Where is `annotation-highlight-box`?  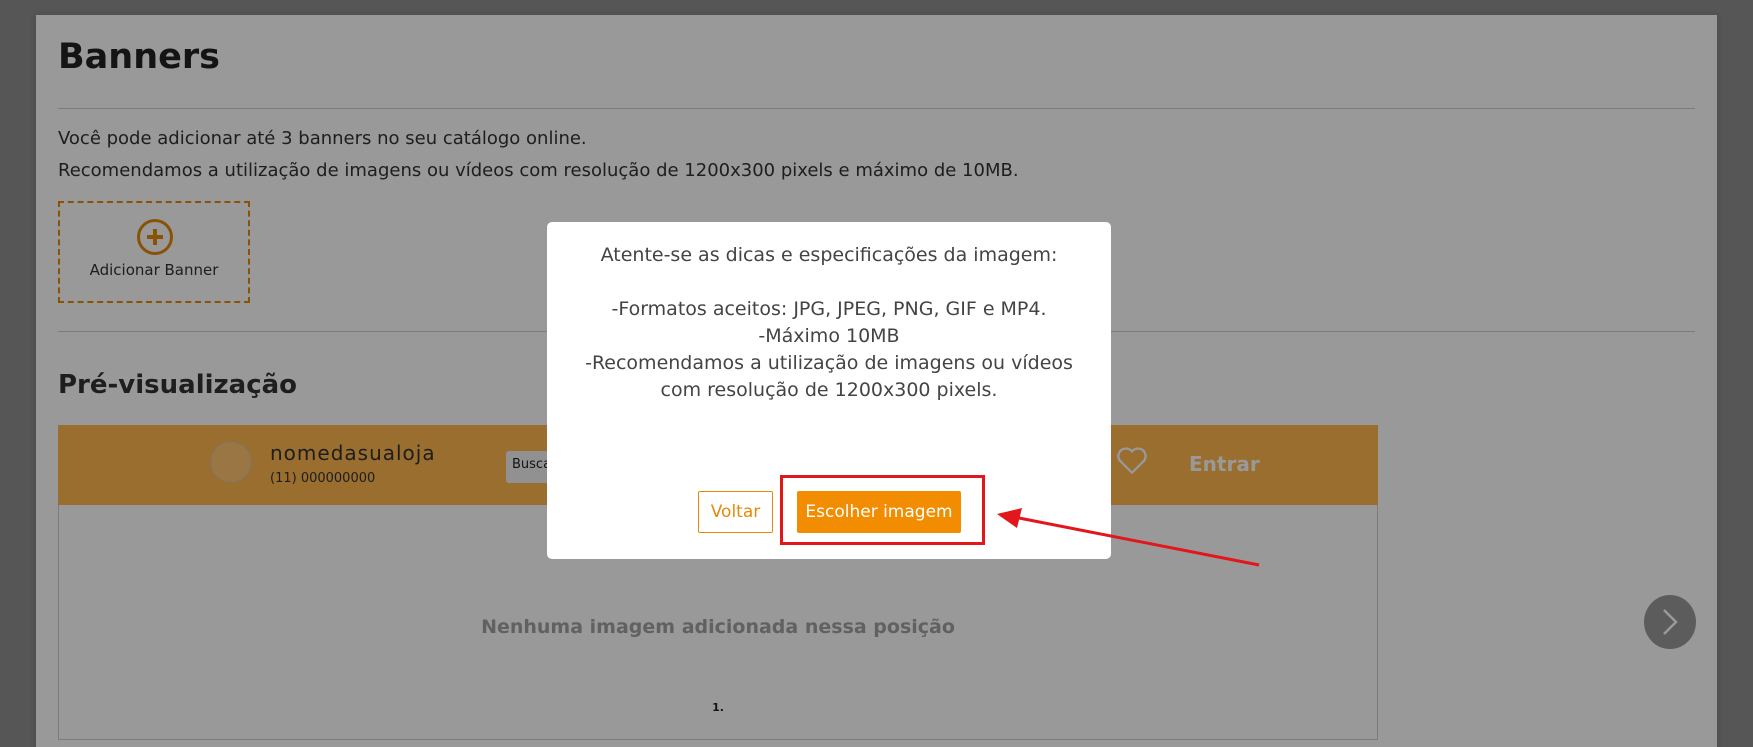 annotation-highlight-box is located at coordinates (882, 510).